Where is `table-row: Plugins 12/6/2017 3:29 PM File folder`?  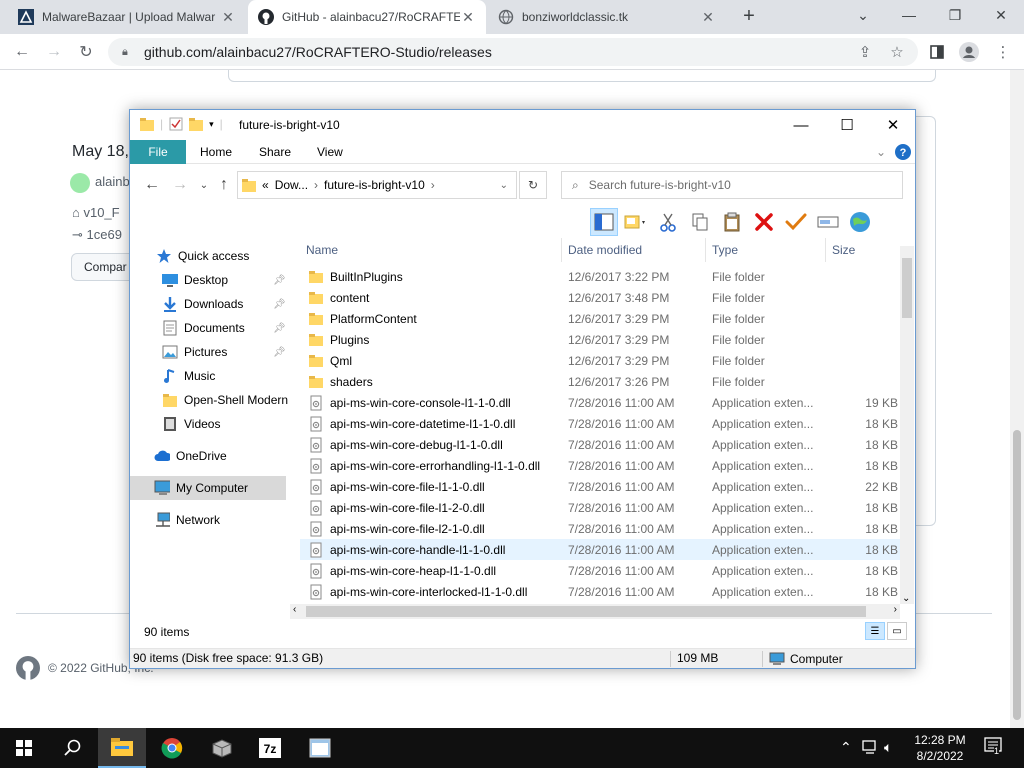 table-row: Plugins 12/6/2017 3:29 PM File folder is located at coordinates (600, 339).